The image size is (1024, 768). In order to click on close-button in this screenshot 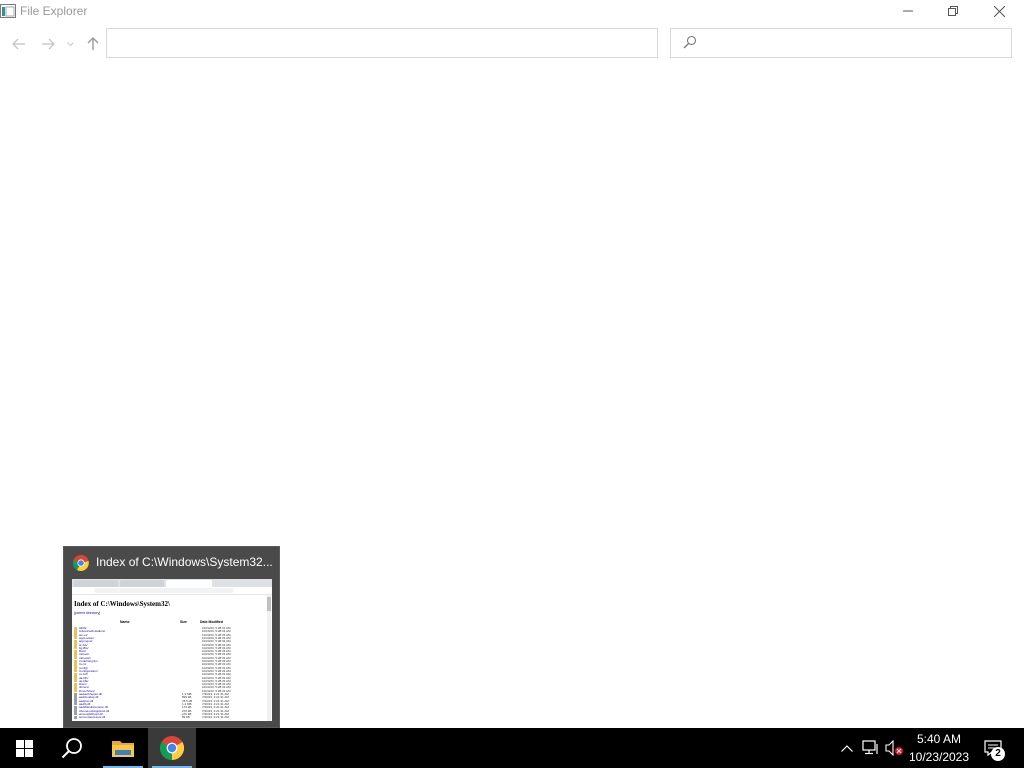, I will do `click(999, 11)`.